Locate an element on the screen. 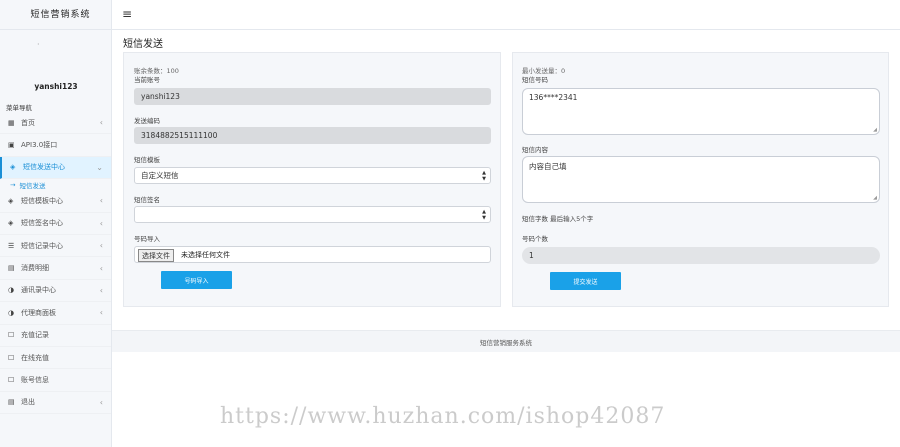 The height and width of the screenshot is (447, 900). api-icon: ▣ is located at coordinates (11, 145).